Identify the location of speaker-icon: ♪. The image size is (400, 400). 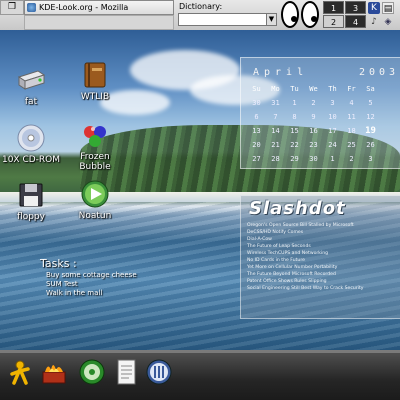
(374, 22).